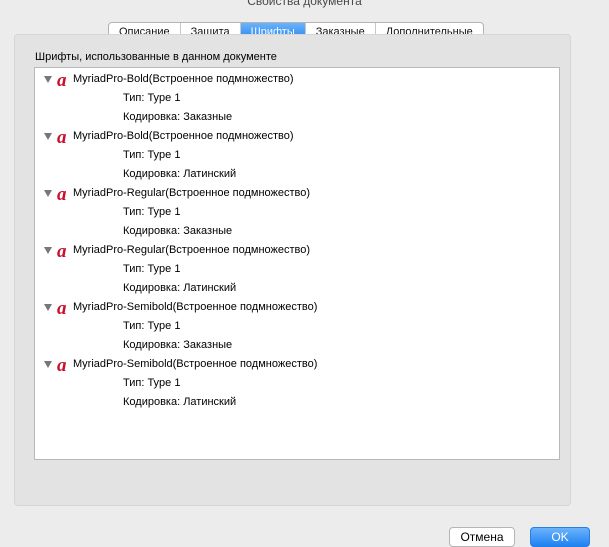  Describe the element at coordinates (482, 537) in the screenshot. I see `cancel-button: Отмена` at that location.